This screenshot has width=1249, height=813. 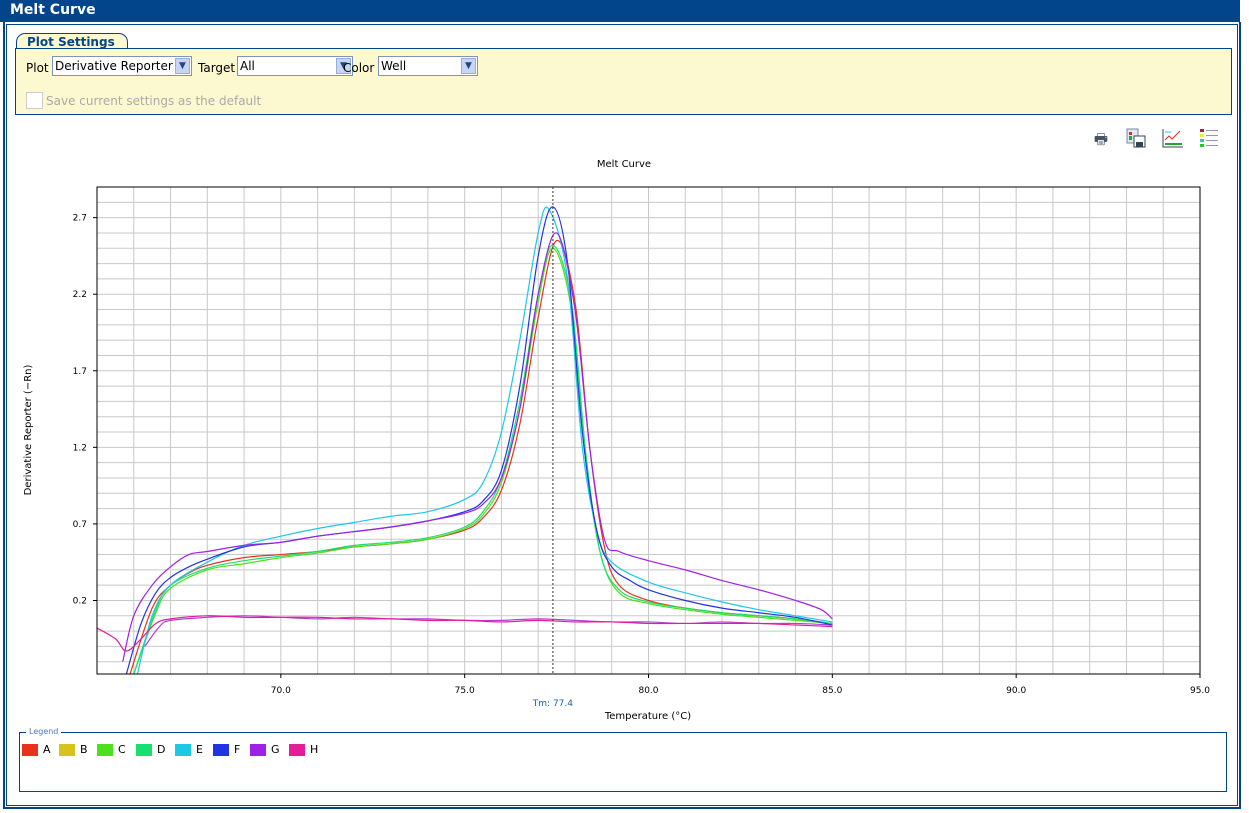 I want to click on legend-label: E, so click(x=199, y=749).